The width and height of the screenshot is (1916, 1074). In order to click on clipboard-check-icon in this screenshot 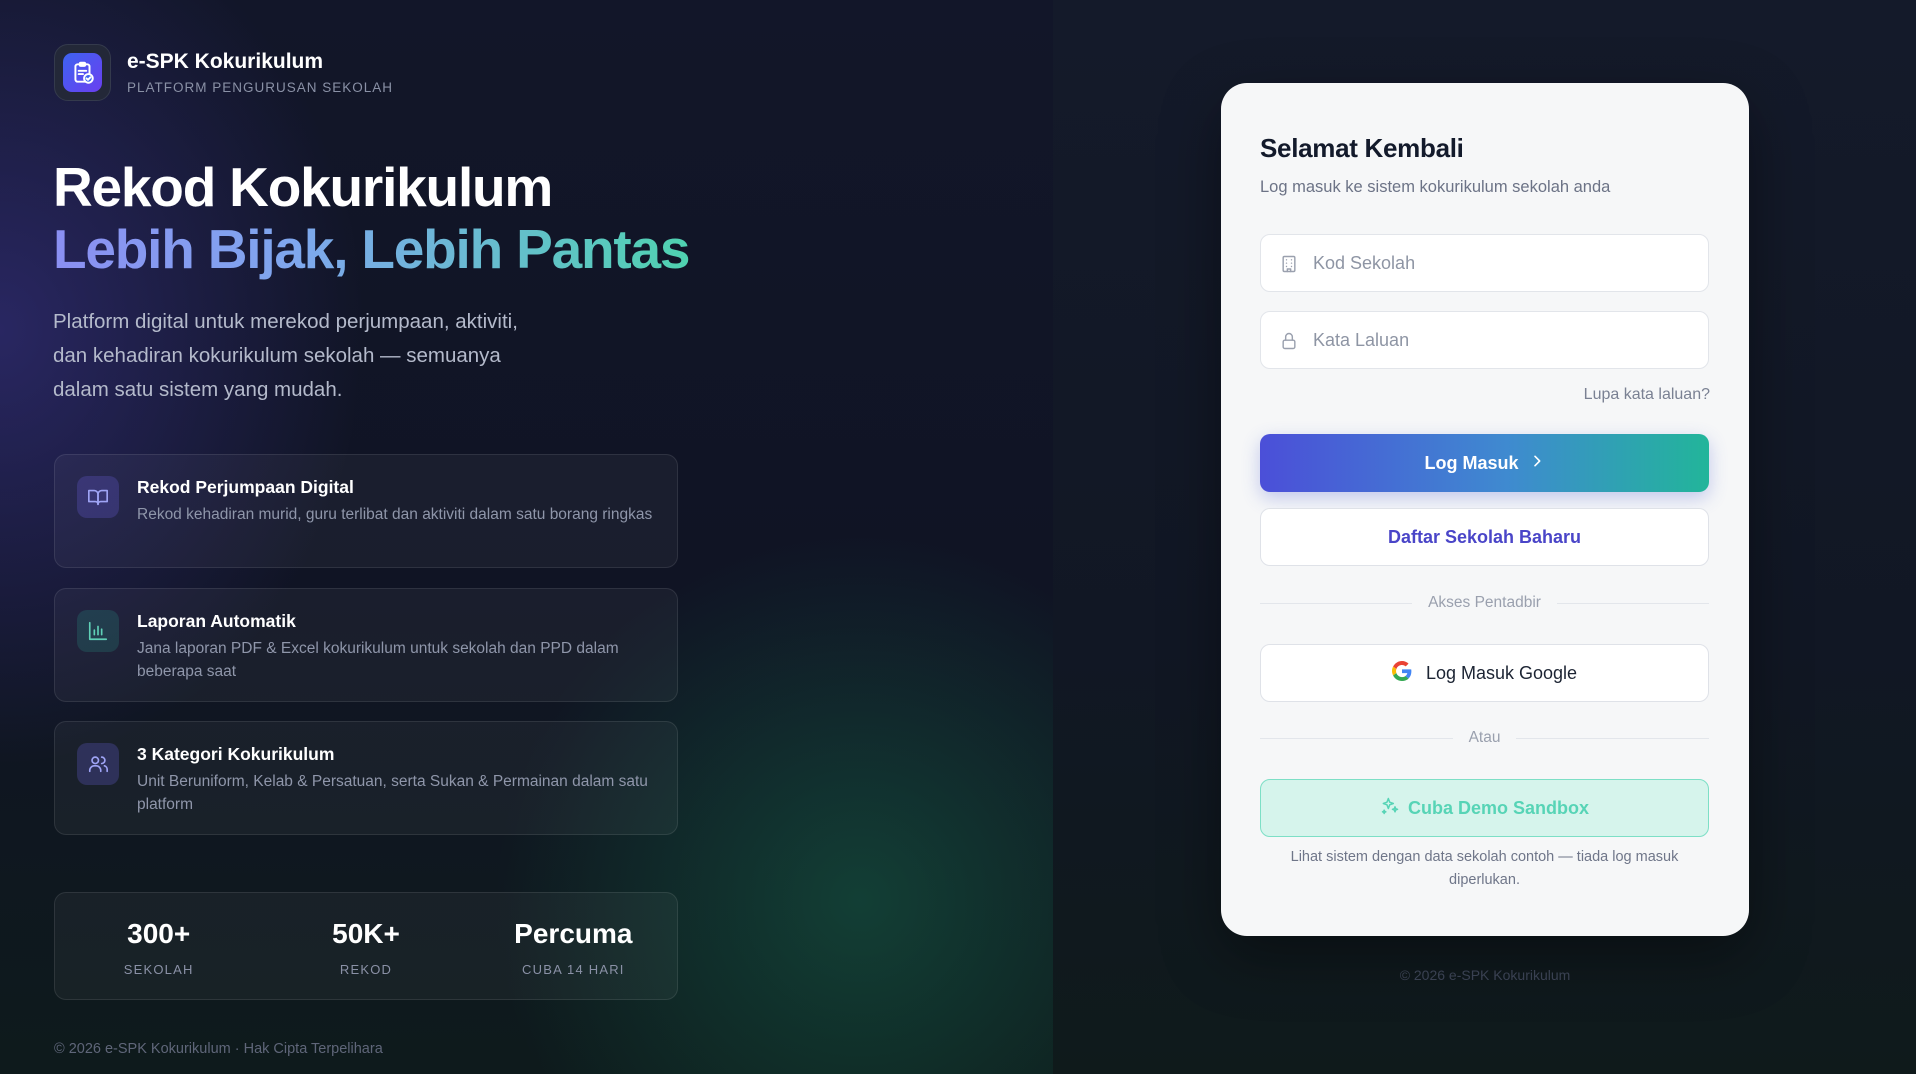, I will do `click(82, 72)`.